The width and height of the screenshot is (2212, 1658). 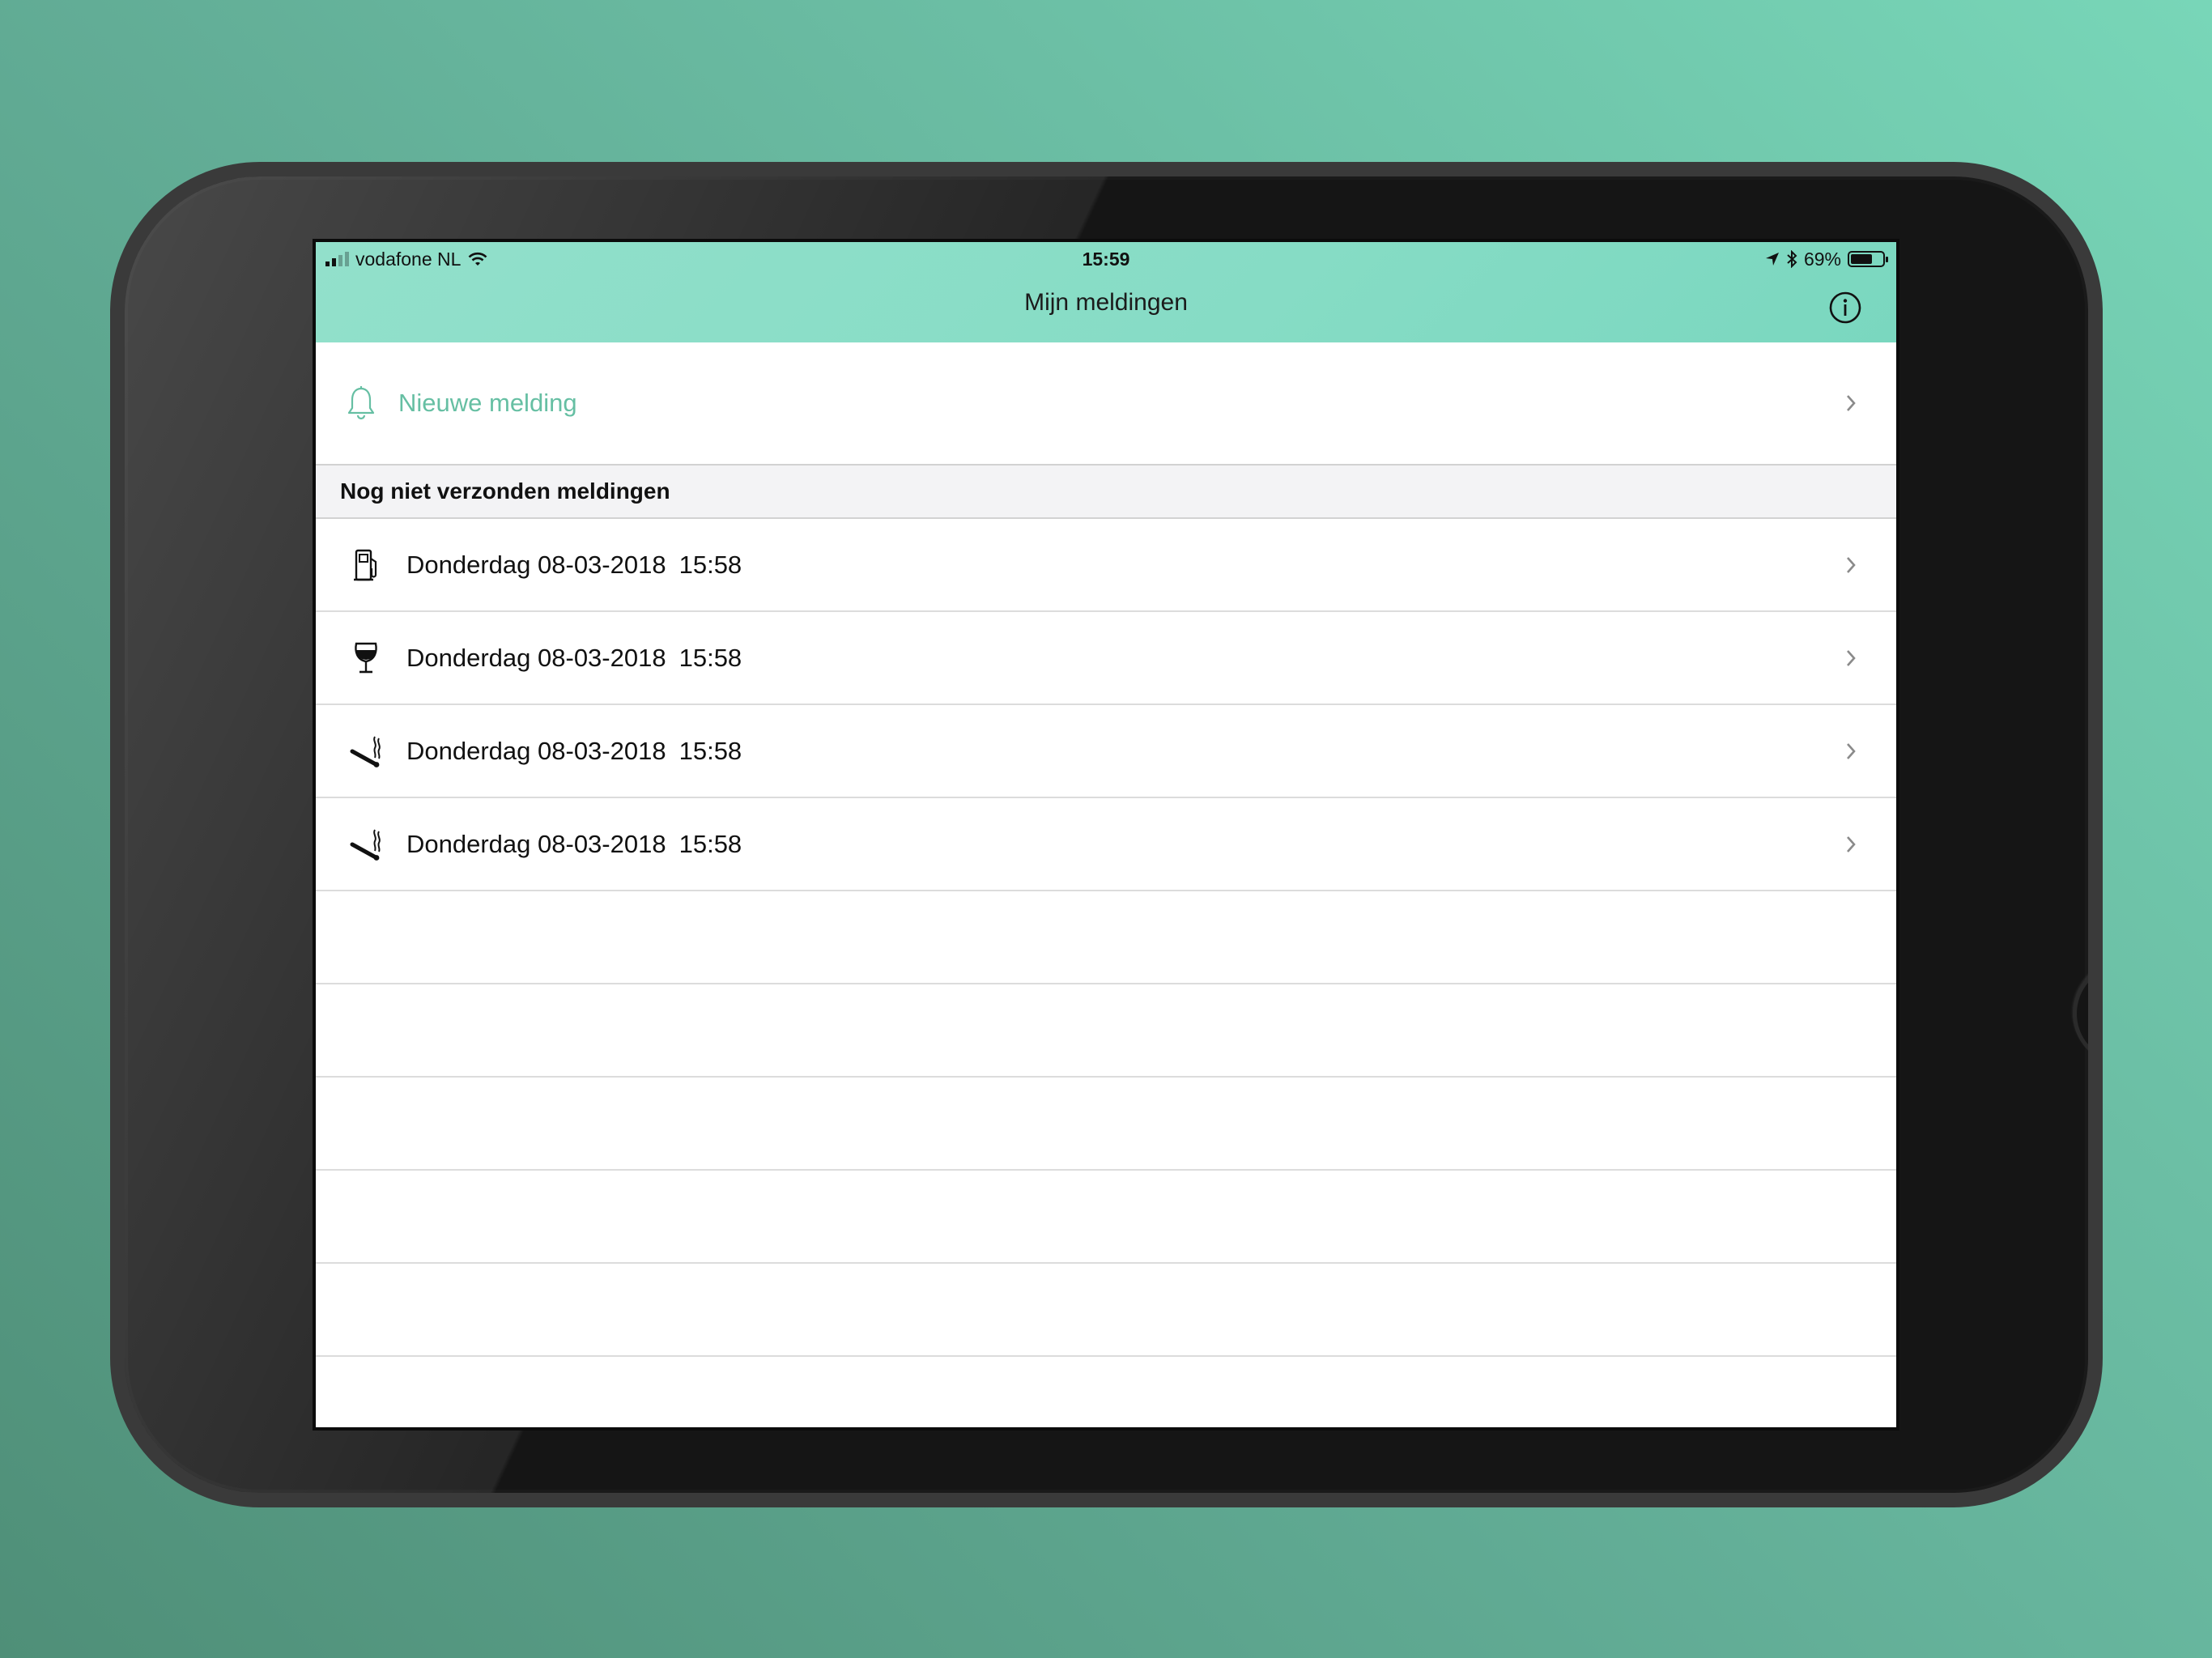 What do you see at coordinates (1862, 259) in the screenshot?
I see `battery-fill` at bounding box center [1862, 259].